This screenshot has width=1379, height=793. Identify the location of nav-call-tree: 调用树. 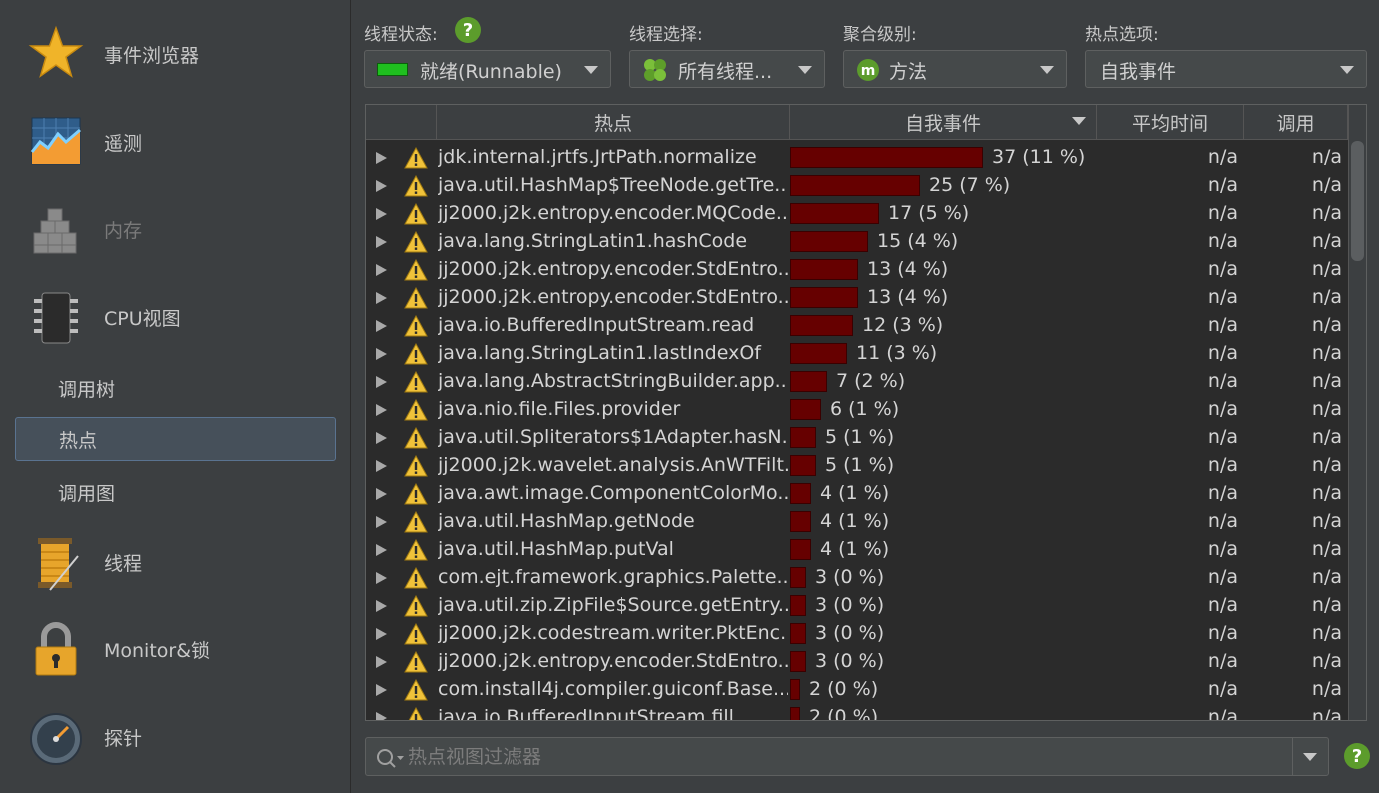
(175, 388).